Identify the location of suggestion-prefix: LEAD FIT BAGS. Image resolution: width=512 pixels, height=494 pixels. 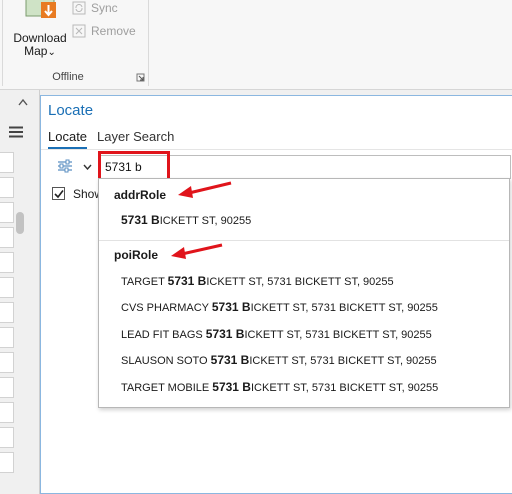
(163, 335).